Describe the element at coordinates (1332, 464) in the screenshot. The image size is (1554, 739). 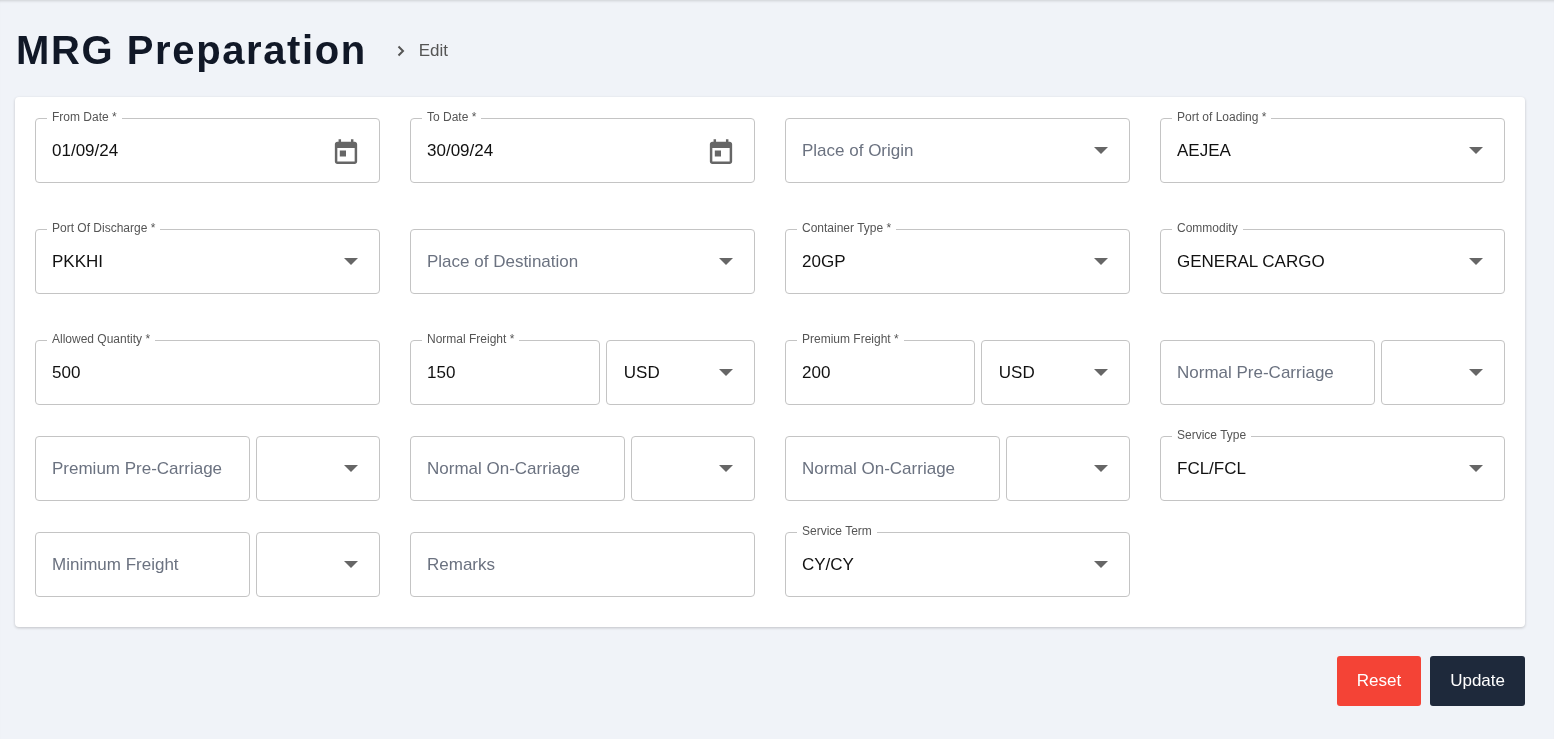
I see `select-field: Service Type FCL/FCL` at that location.